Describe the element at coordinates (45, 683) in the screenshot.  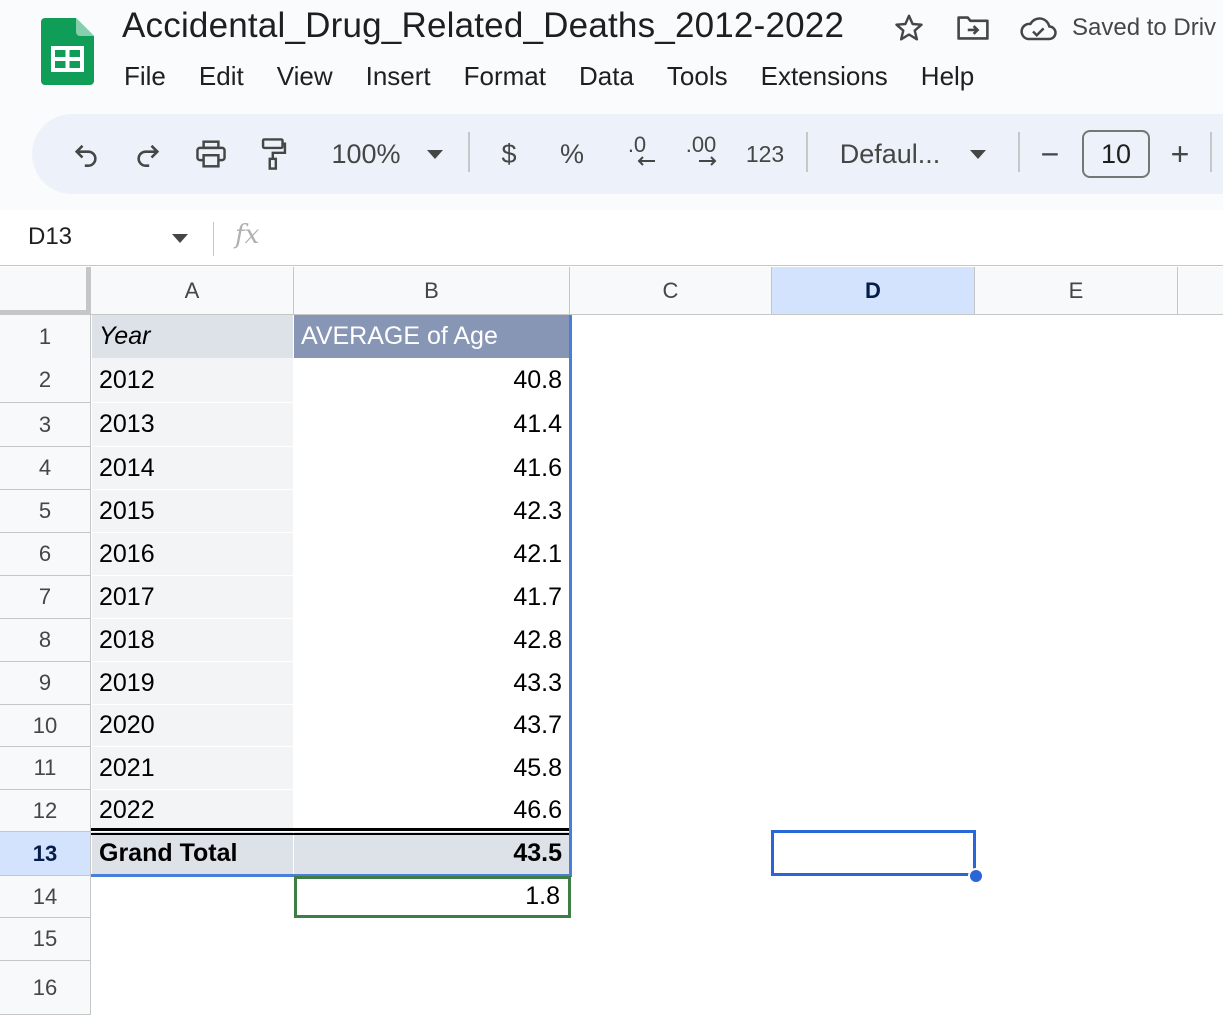
I see `row-header-9: 9` at that location.